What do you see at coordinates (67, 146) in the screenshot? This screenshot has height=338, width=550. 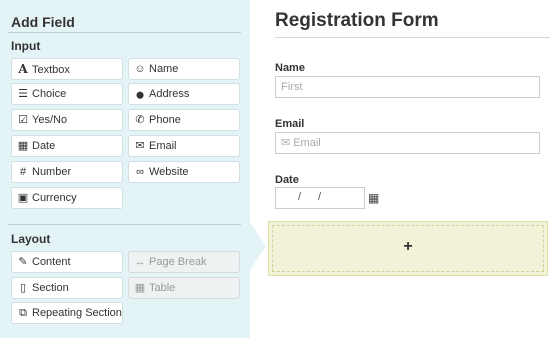 I see `date-button: ▦ Date` at bounding box center [67, 146].